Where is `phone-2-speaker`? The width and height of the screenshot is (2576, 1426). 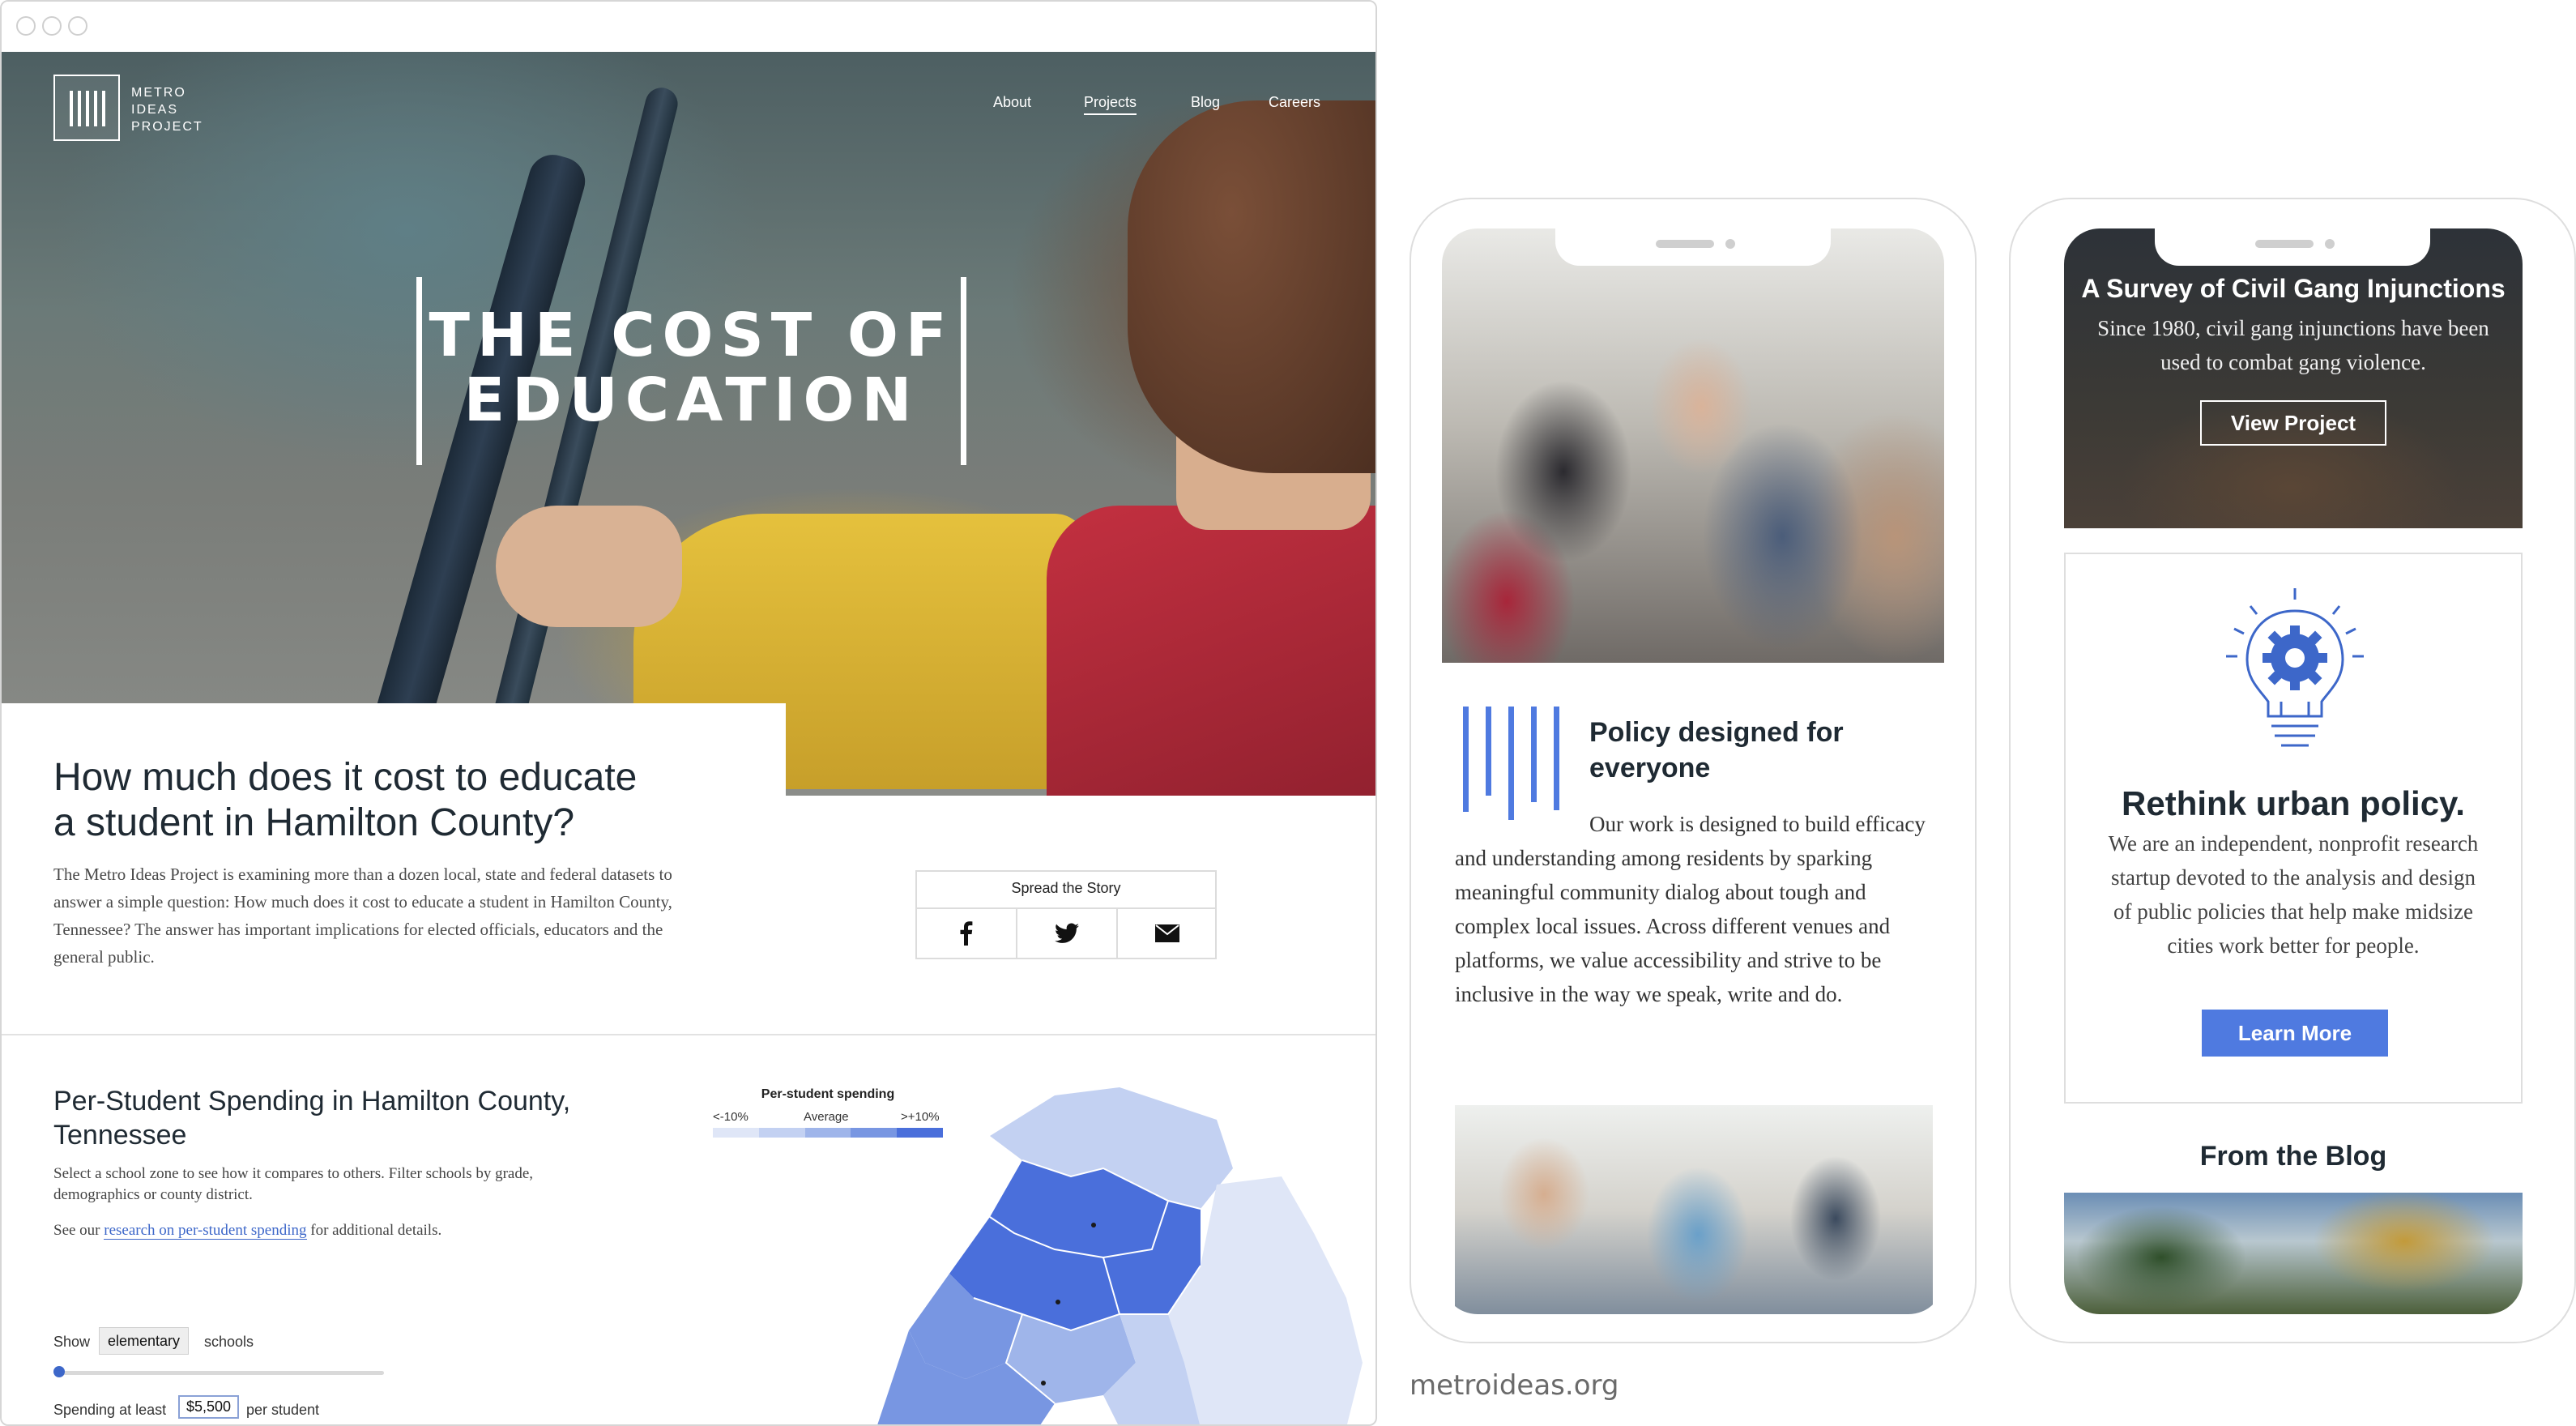 phone-2-speaker is located at coordinates (2284, 244).